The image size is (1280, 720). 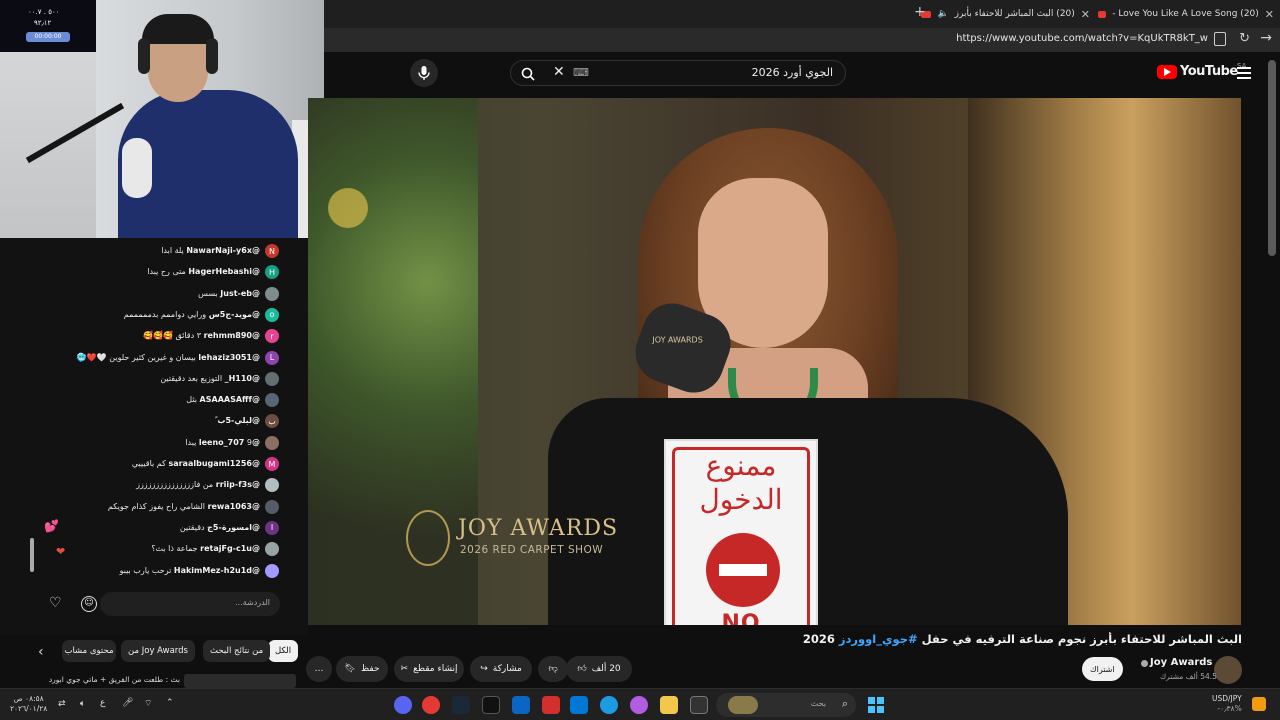 I want to click on chat-avatar: M, so click(x=272, y=464).